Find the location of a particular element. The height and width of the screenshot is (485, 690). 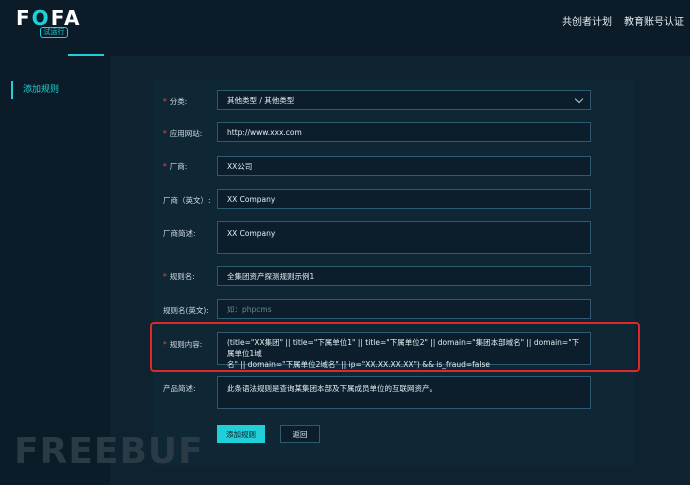

chevron-down-icon is located at coordinates (579, 99).